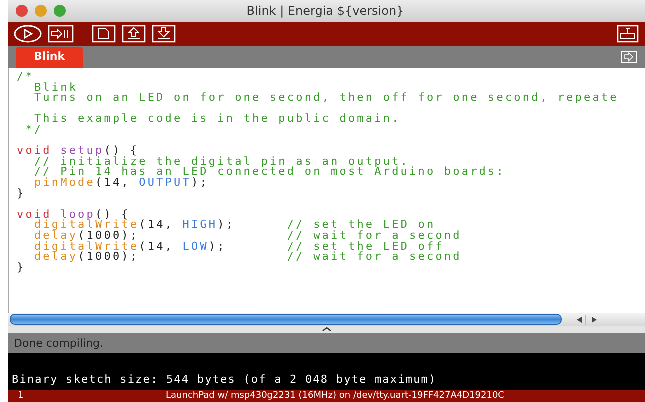  Describe the element at coordinates (134, 34) in the screenshot. I see `open-button` at that location.